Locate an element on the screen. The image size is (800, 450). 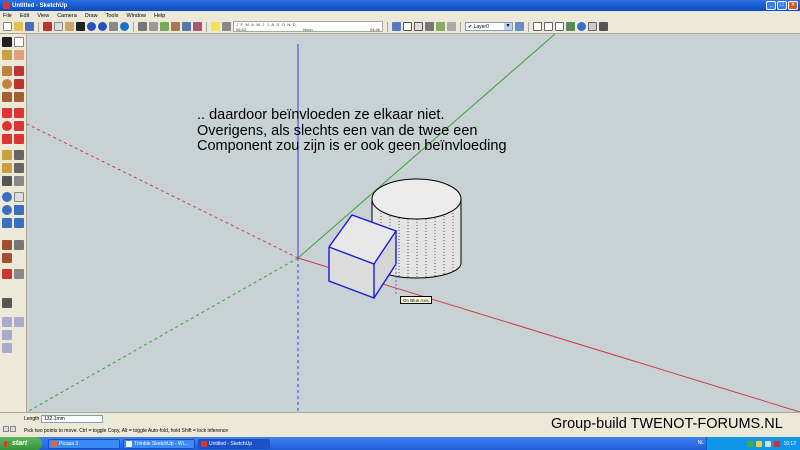
eraser-tool-icon is located at coordinates (19, 42).